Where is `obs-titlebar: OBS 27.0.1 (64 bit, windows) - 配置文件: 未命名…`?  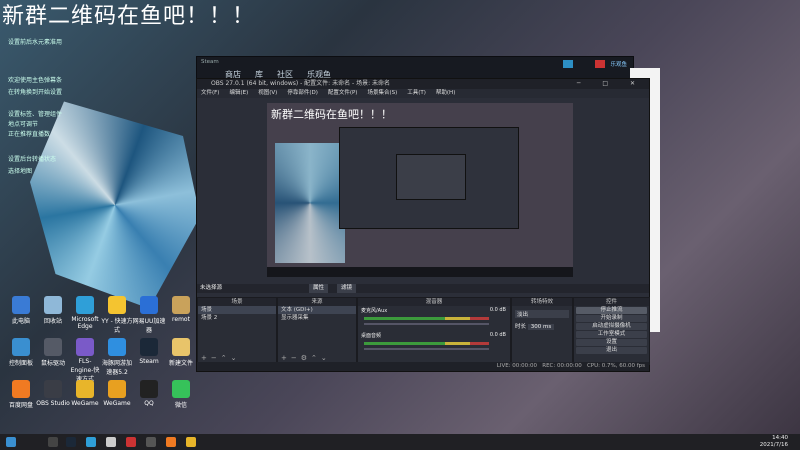 obs-titlebar: OBS 27.0.1 (64 bit, windows) - 配置文件: 未命名… is located at coordinates (423, 84).